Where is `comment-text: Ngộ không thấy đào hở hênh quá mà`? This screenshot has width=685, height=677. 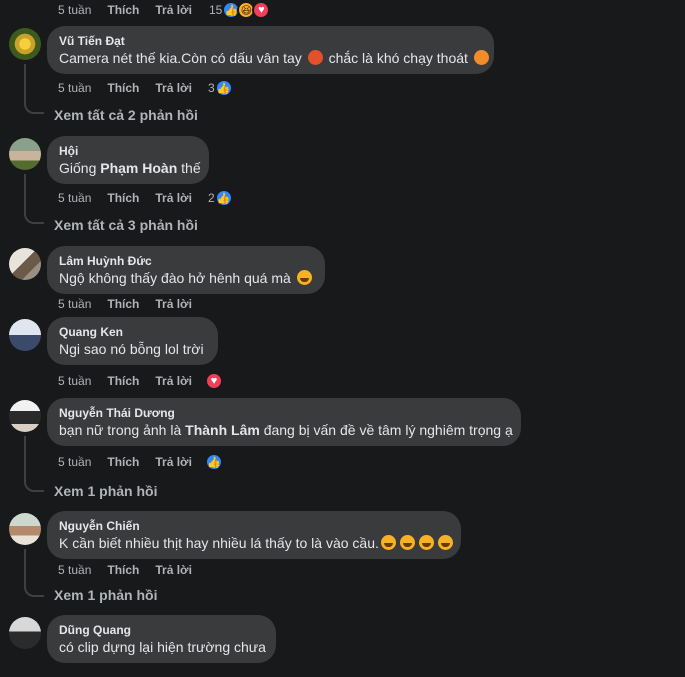 comment-text: Ngộ không thấy đào hở hênh quá mà is located at coordinates (186, 278).